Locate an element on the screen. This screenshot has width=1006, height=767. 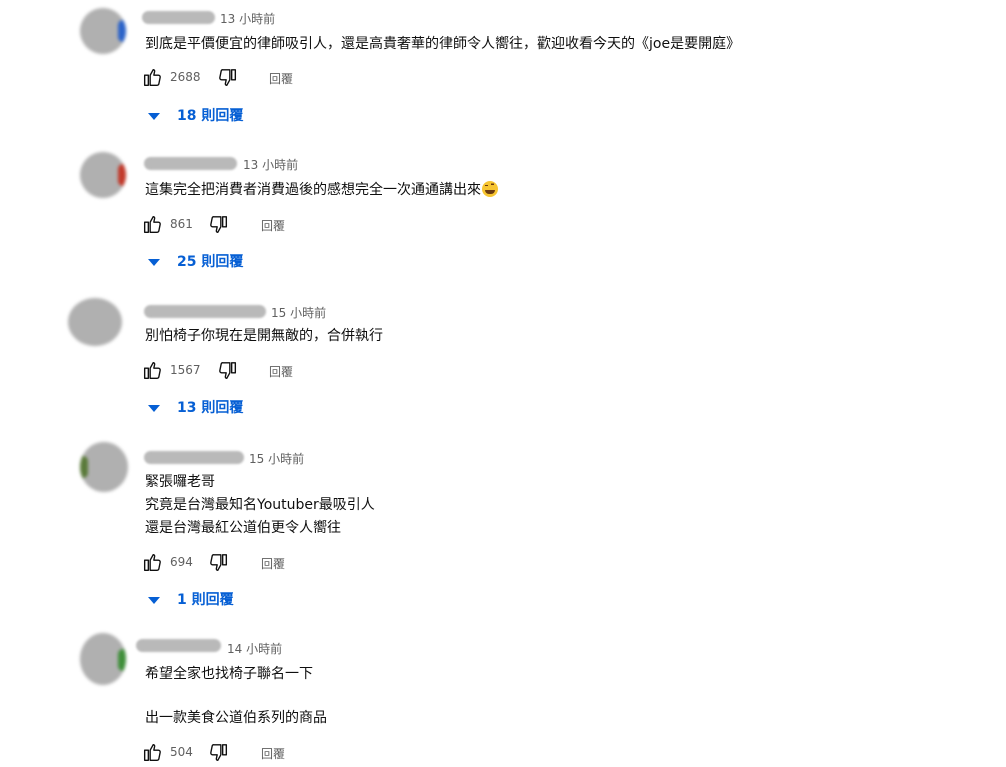
replies-count-label: 1 則回覆 is located at coordinates (205, 600).